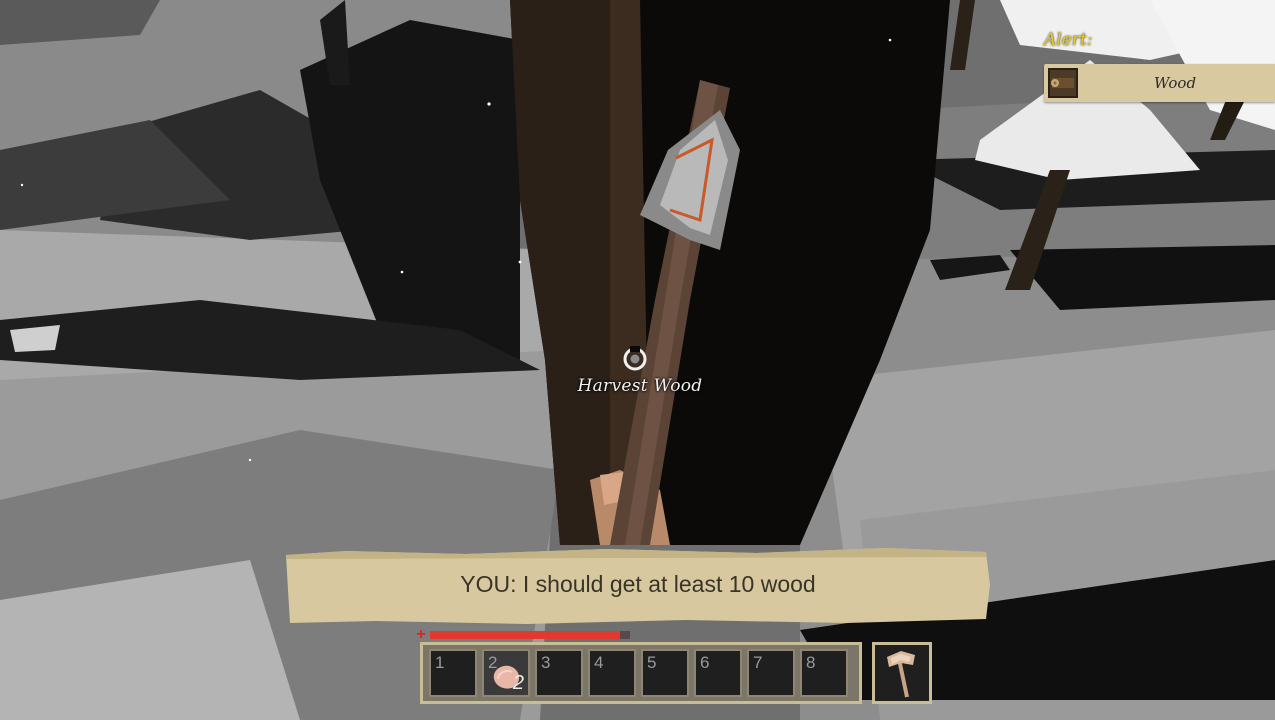 Image resolution: width=1275 pixels, height=720 pixels. I want to click on hotbar: 1 2 2 3 4 5 6 7 8, so click(641, 673).